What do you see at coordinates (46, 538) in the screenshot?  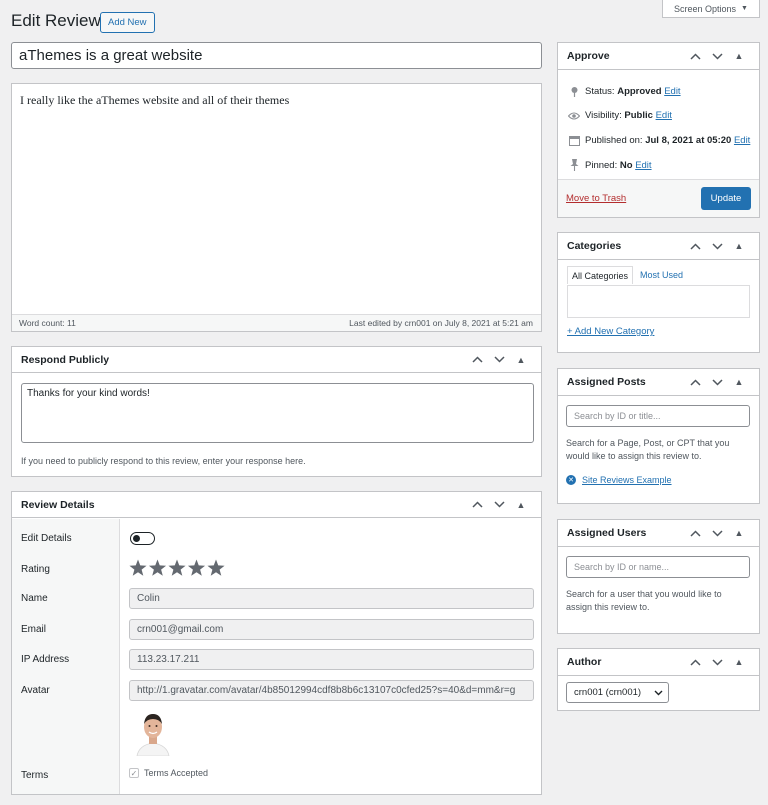 I see `edit-details-label: Edit Details` at bounding box center [46, 538].